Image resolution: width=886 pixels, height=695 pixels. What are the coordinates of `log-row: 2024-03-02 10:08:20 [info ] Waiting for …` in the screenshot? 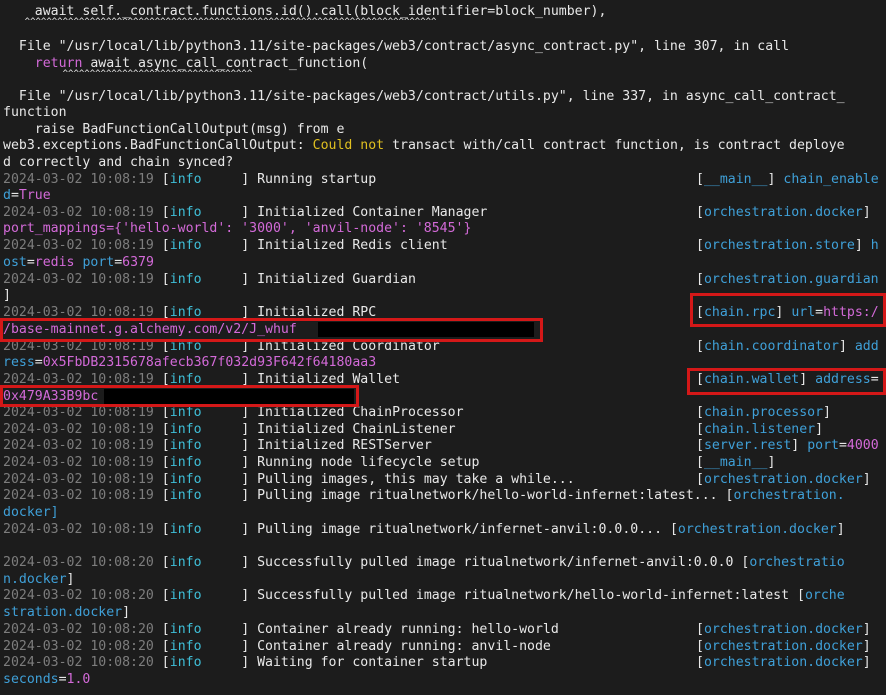 It's located at (245, 662).